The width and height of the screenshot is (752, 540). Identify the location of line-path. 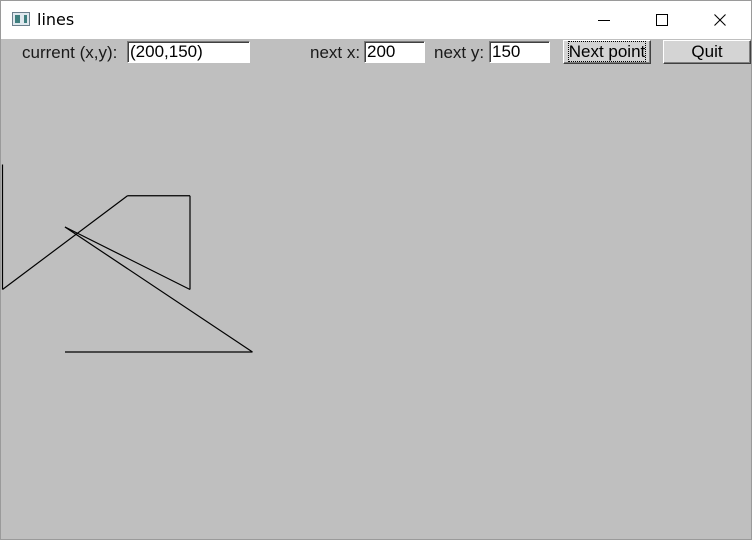
(127, 258).